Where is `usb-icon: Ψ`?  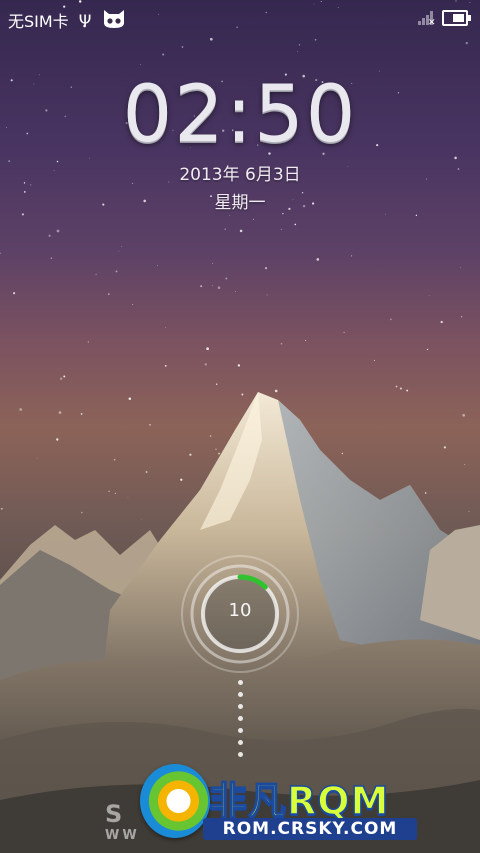
usb-icon: Ψ is located at coordinates (85, 20).